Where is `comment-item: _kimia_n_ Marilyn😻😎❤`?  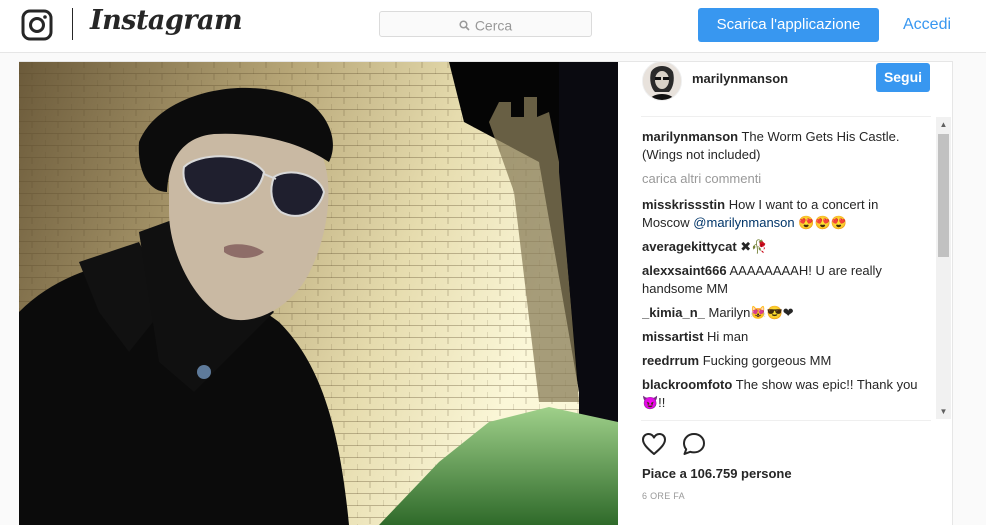 comment-item: _kimia_n_ Marilyn😻😎❤ is located at coordinates (783, 313).